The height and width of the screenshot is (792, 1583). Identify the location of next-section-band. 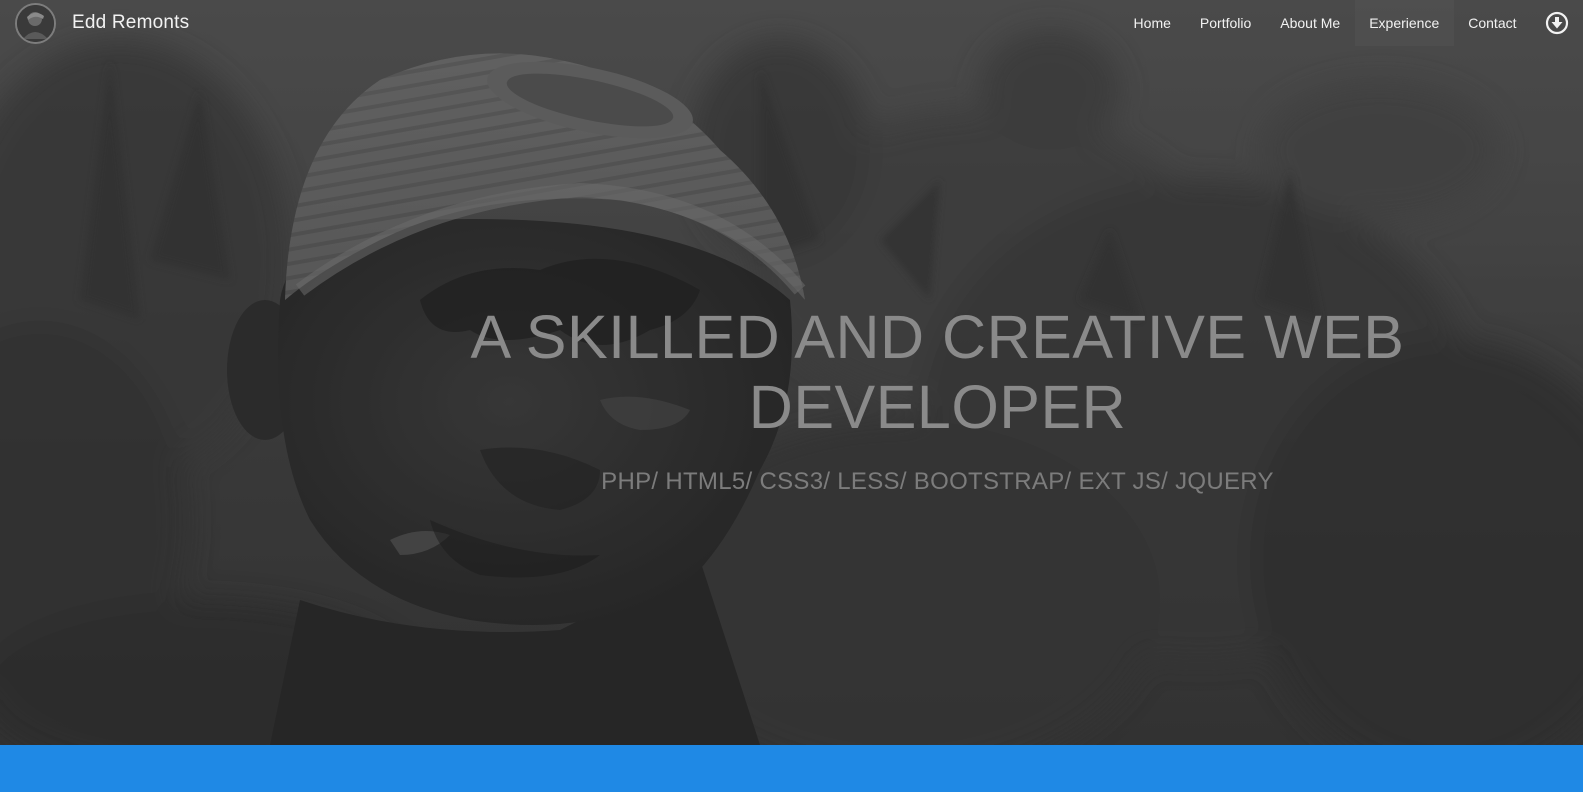
(791, 768).